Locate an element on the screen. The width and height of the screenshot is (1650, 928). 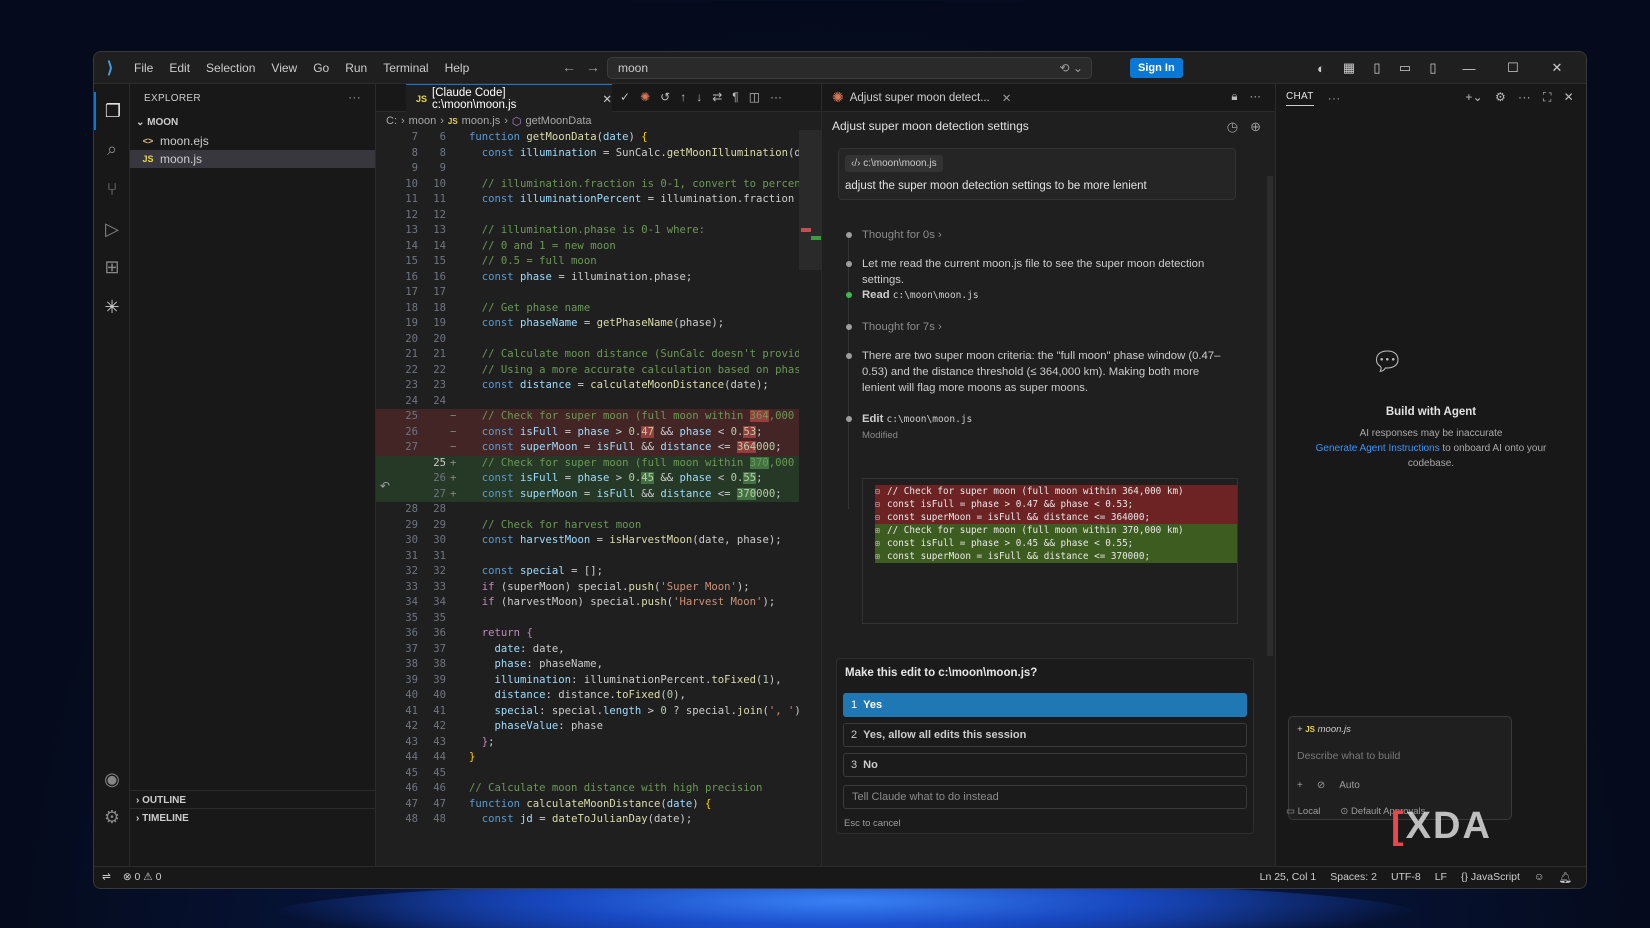
revert-icon: ↺ is located at coordinates (665, 97).